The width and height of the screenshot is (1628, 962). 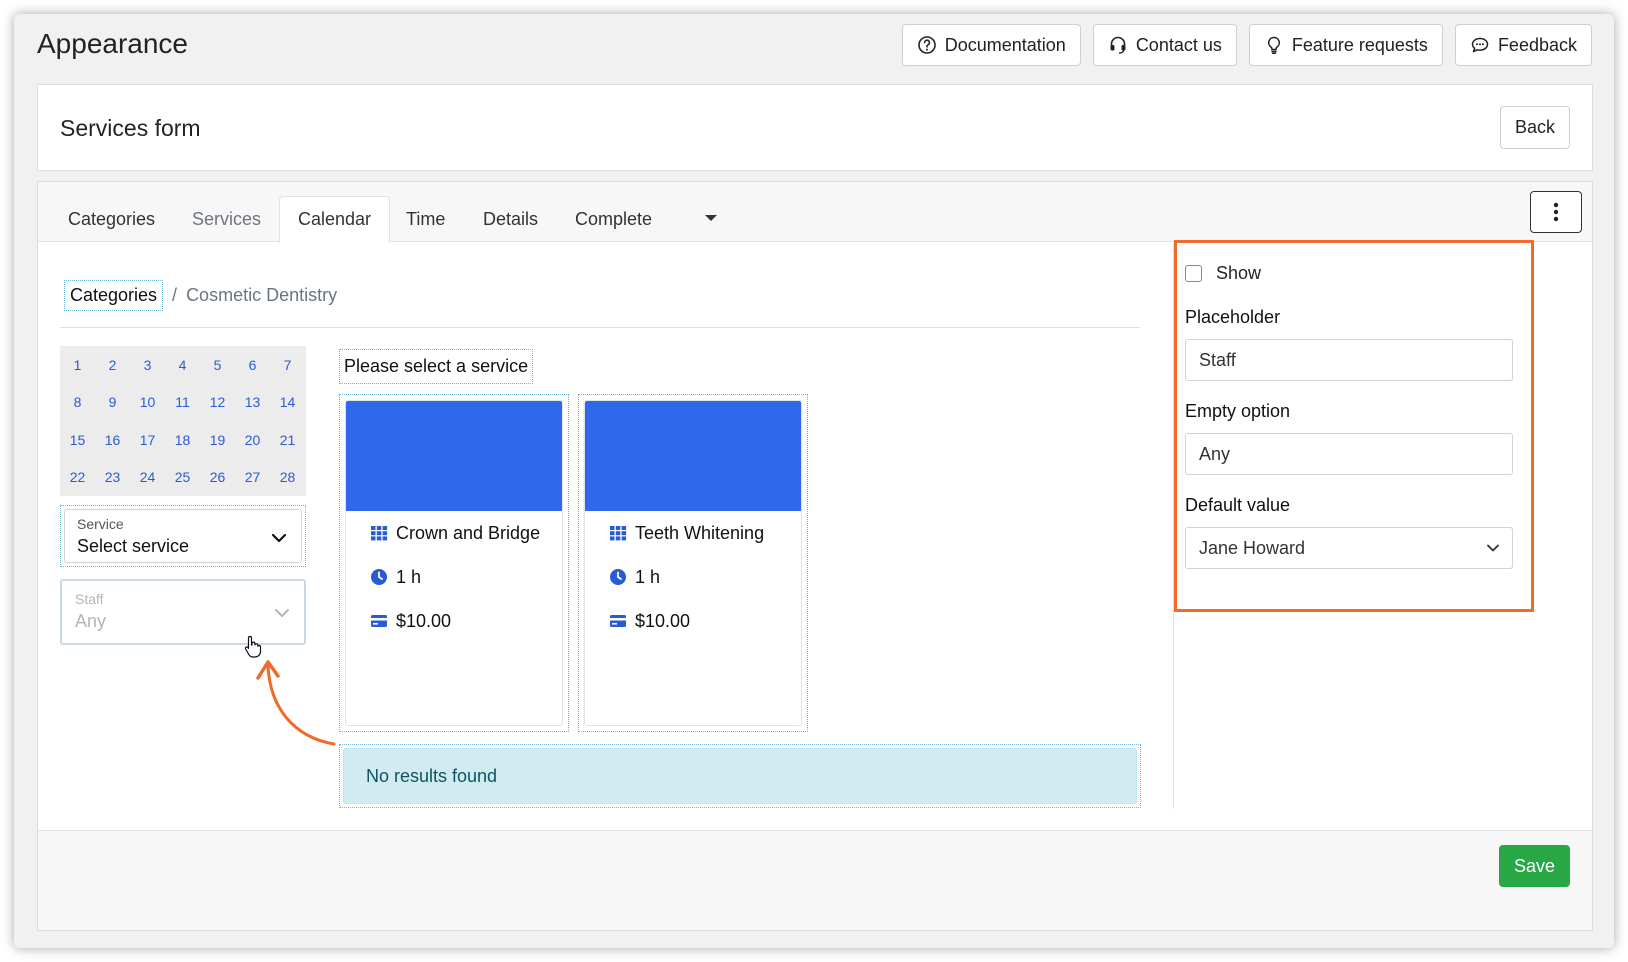 I want to click on breadcrumb: Categories / Cosmetic Dentistry, so click(x=200, y=295).